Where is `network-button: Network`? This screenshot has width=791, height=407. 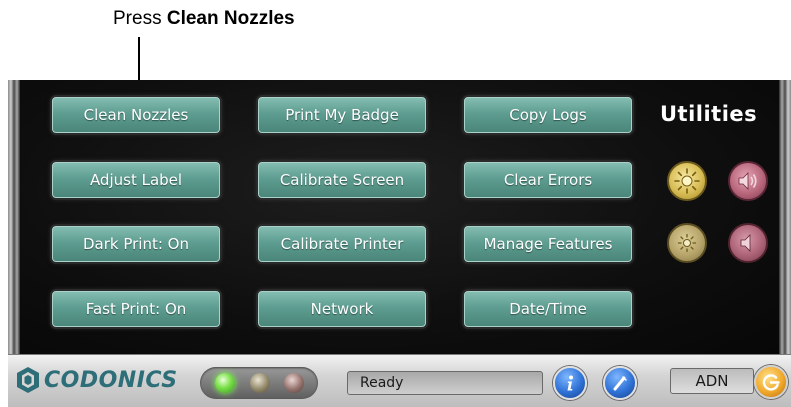 network-button: Network is located at coordinates (342, 309).